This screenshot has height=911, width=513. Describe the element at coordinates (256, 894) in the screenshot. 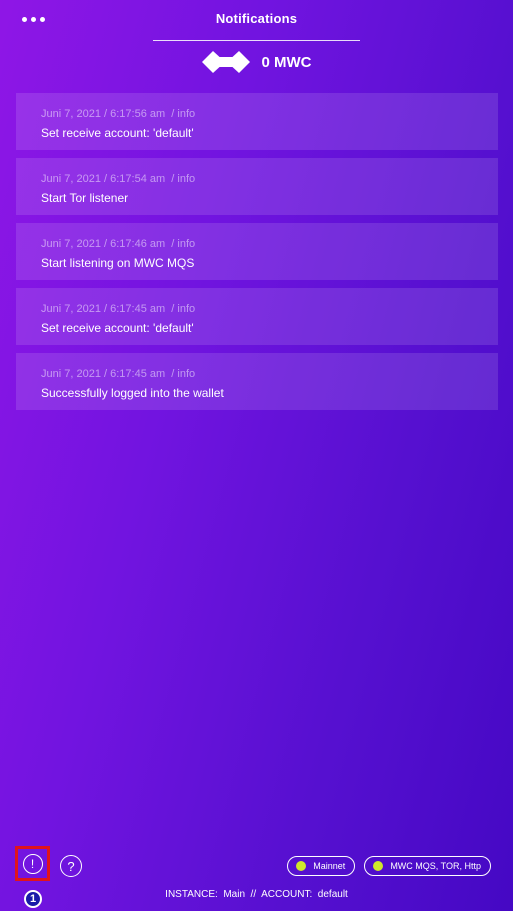

I see `instance-account-info: INSTANCE: Main // ACCOUNT: default` at that location.